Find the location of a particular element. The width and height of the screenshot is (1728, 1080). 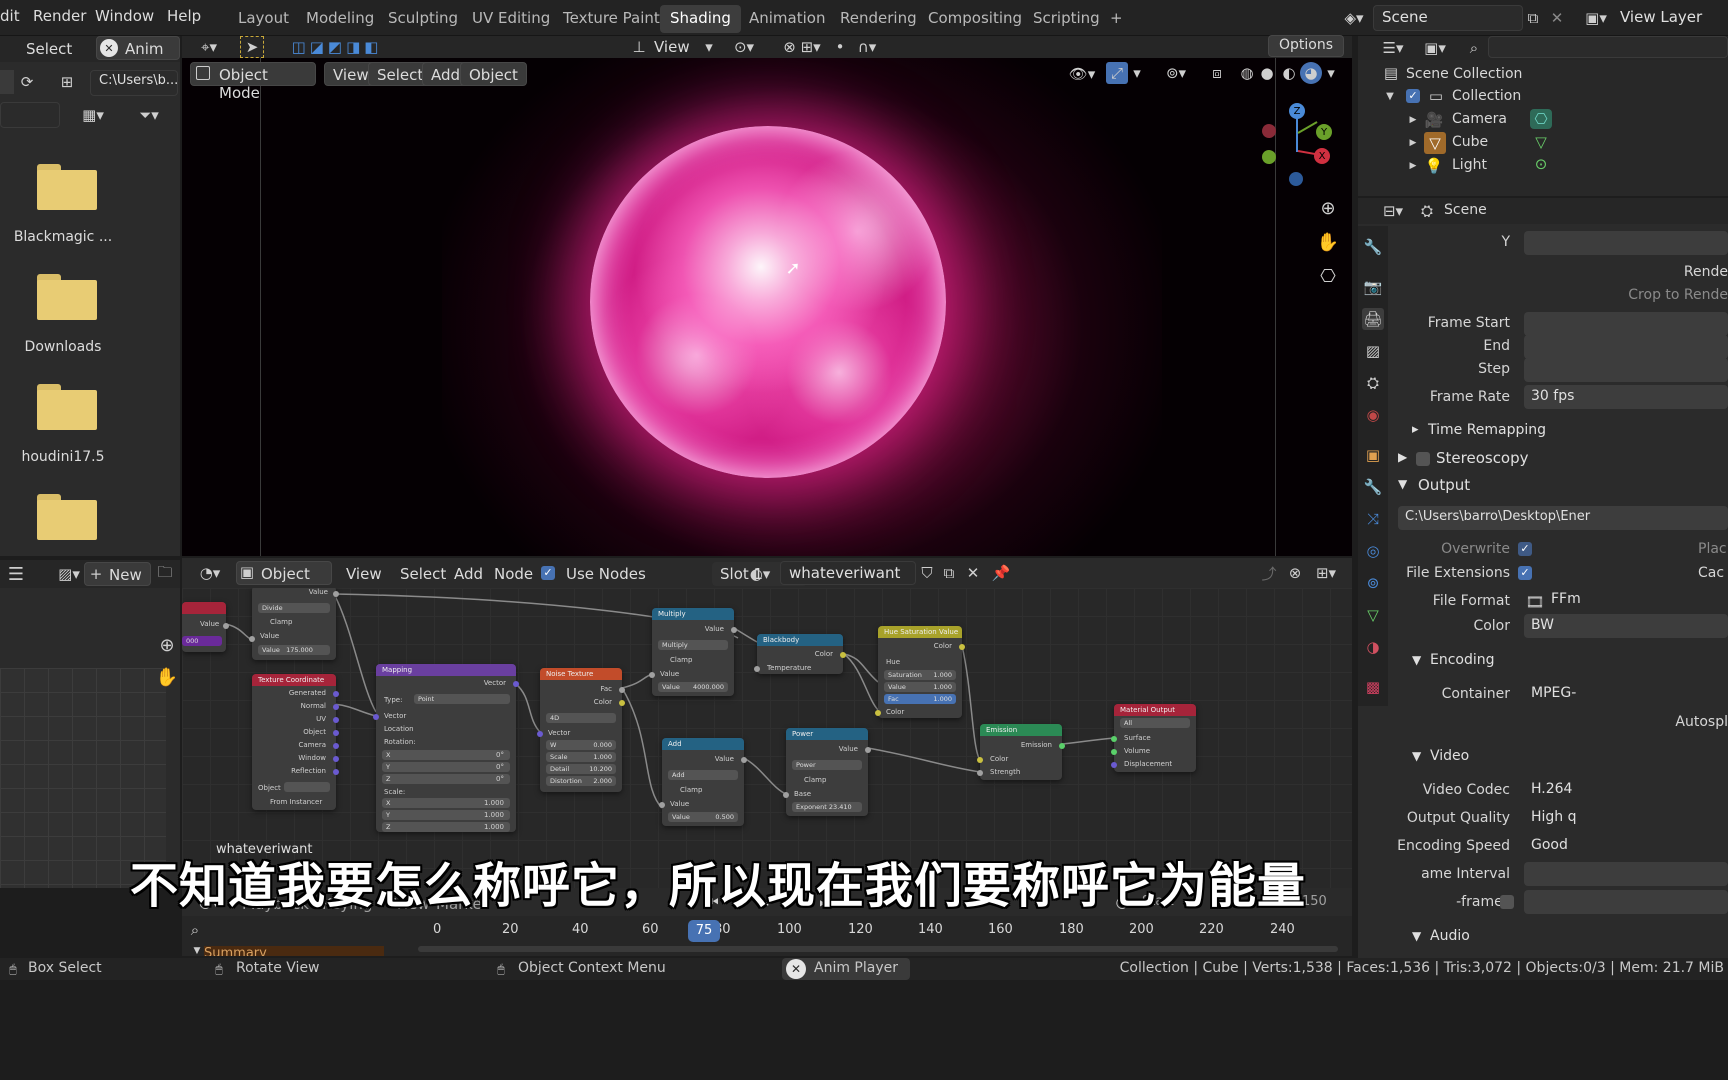

camera-data-icon: ⎔ is located at coordinates (1541, 119).